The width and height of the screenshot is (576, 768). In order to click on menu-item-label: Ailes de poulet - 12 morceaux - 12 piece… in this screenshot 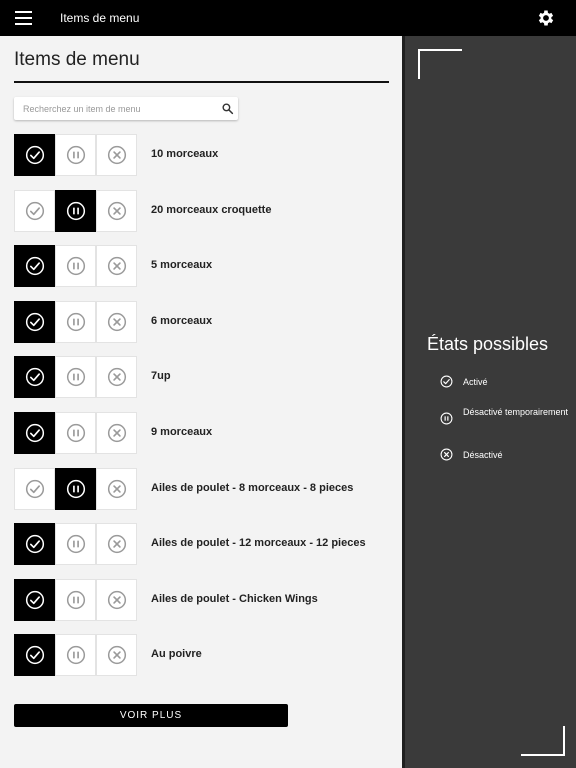, I will do `click(258, 543)`.